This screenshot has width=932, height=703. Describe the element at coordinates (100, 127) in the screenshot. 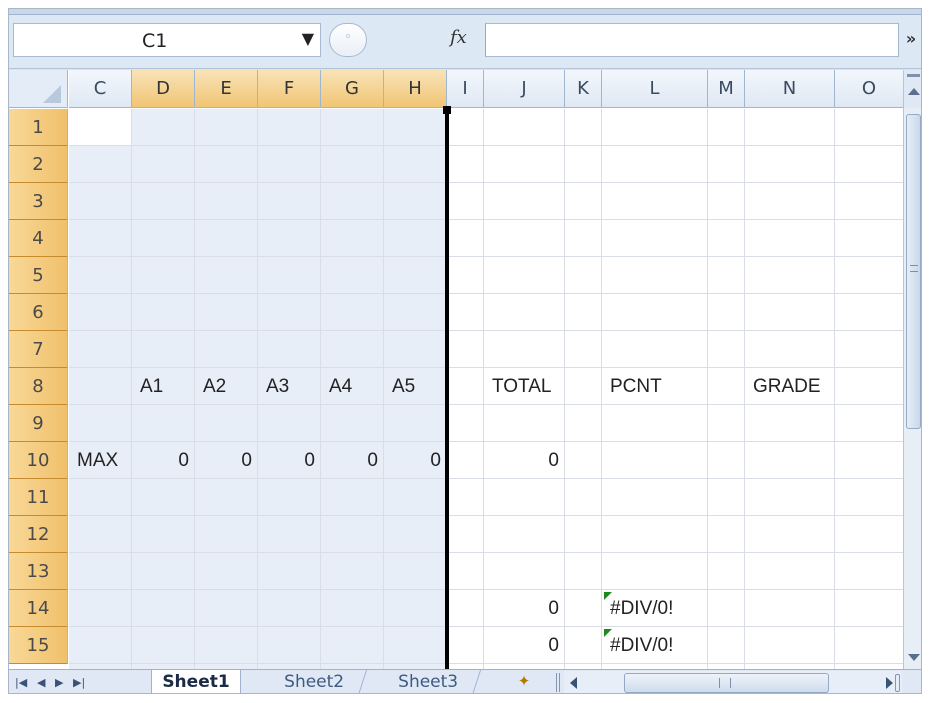

I see `active-cell` at that location.